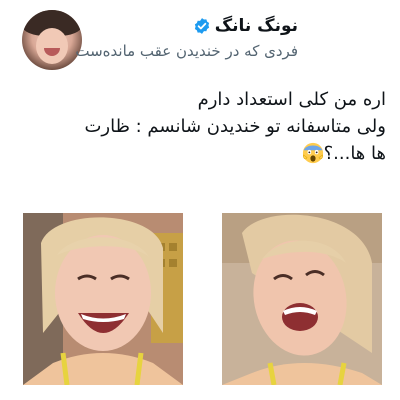  Describe the element at coordinates (201, 26) in the screenshot. I see `verified-badge-icon` at that location.